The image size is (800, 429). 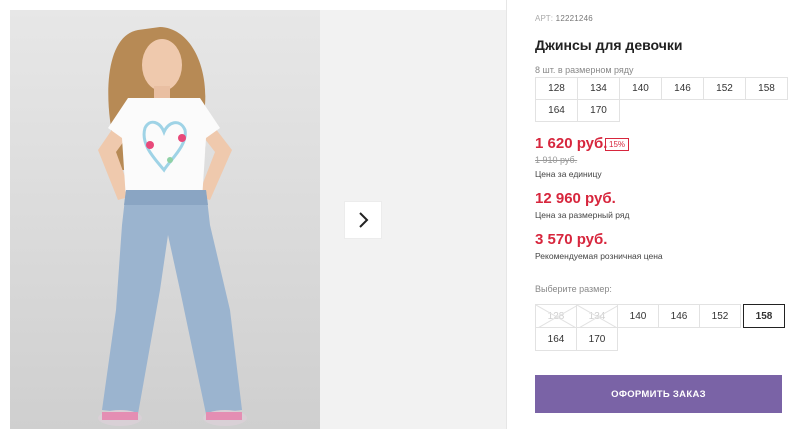 I want to click on size-option-label: 164, so click(x=556, y=339).